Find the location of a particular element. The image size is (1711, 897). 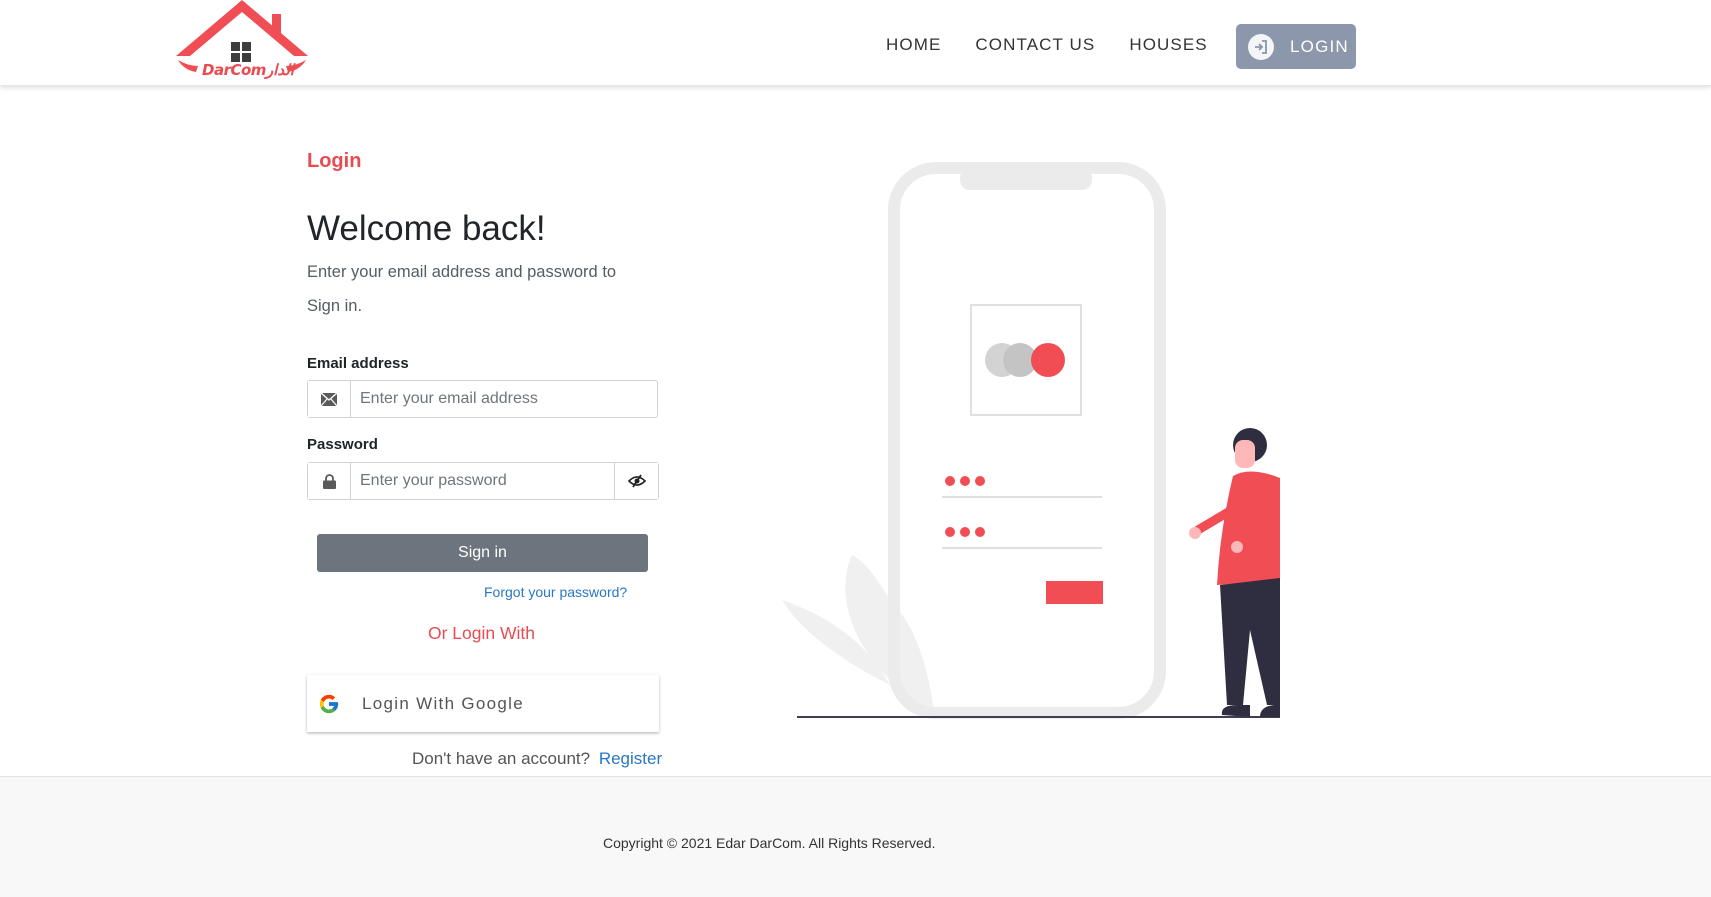

password-input is located at coordinates (482, 481).